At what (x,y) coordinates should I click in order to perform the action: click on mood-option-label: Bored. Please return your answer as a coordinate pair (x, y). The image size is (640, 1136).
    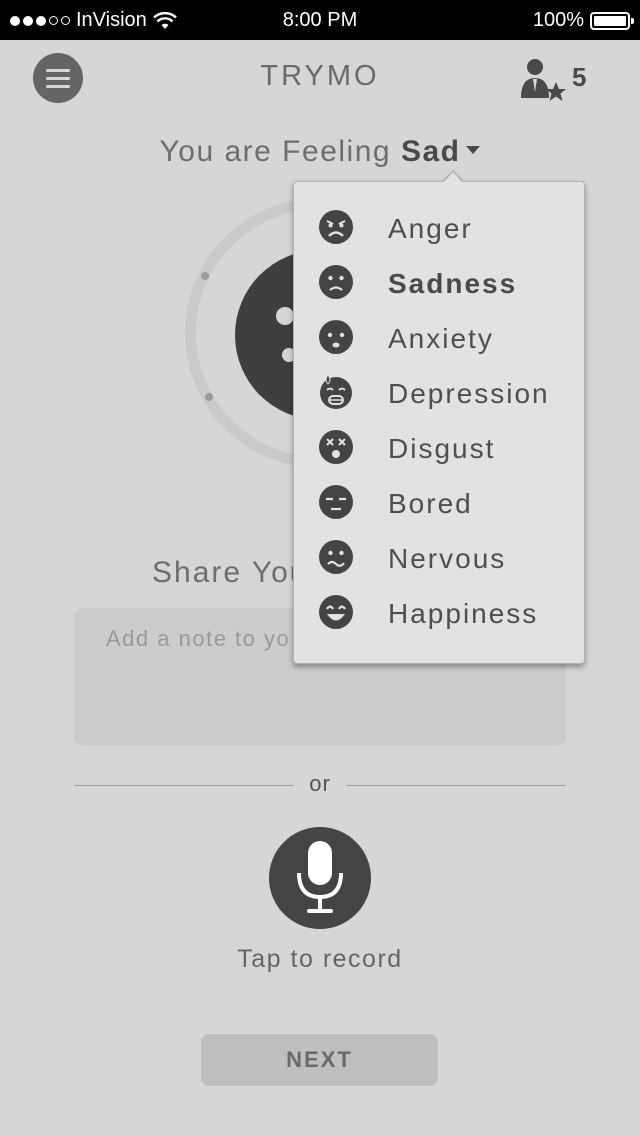
    Looking at the image, I should click on (430, 503).